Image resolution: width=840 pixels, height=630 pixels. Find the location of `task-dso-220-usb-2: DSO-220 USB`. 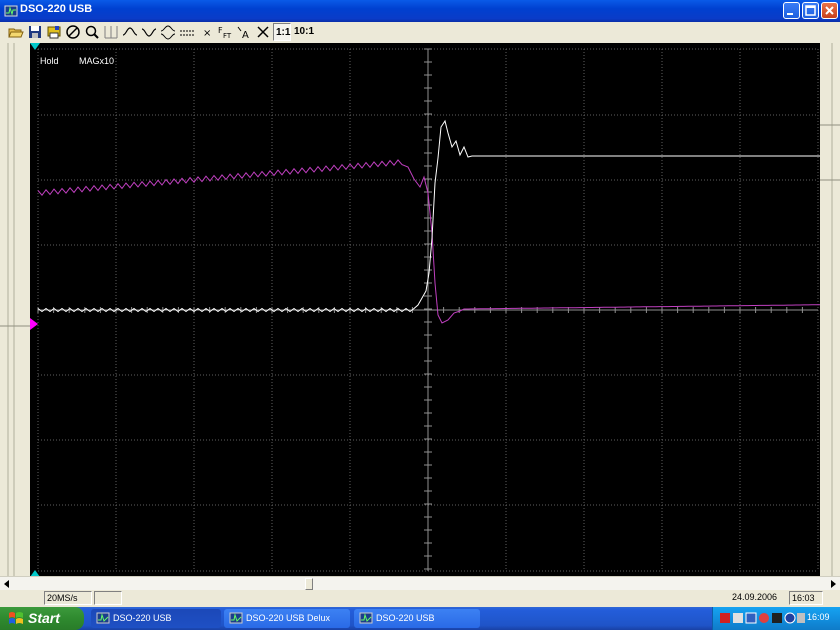

task-dso-220-usb-2: DSO-220 USB is located at coordinates (417, 618).